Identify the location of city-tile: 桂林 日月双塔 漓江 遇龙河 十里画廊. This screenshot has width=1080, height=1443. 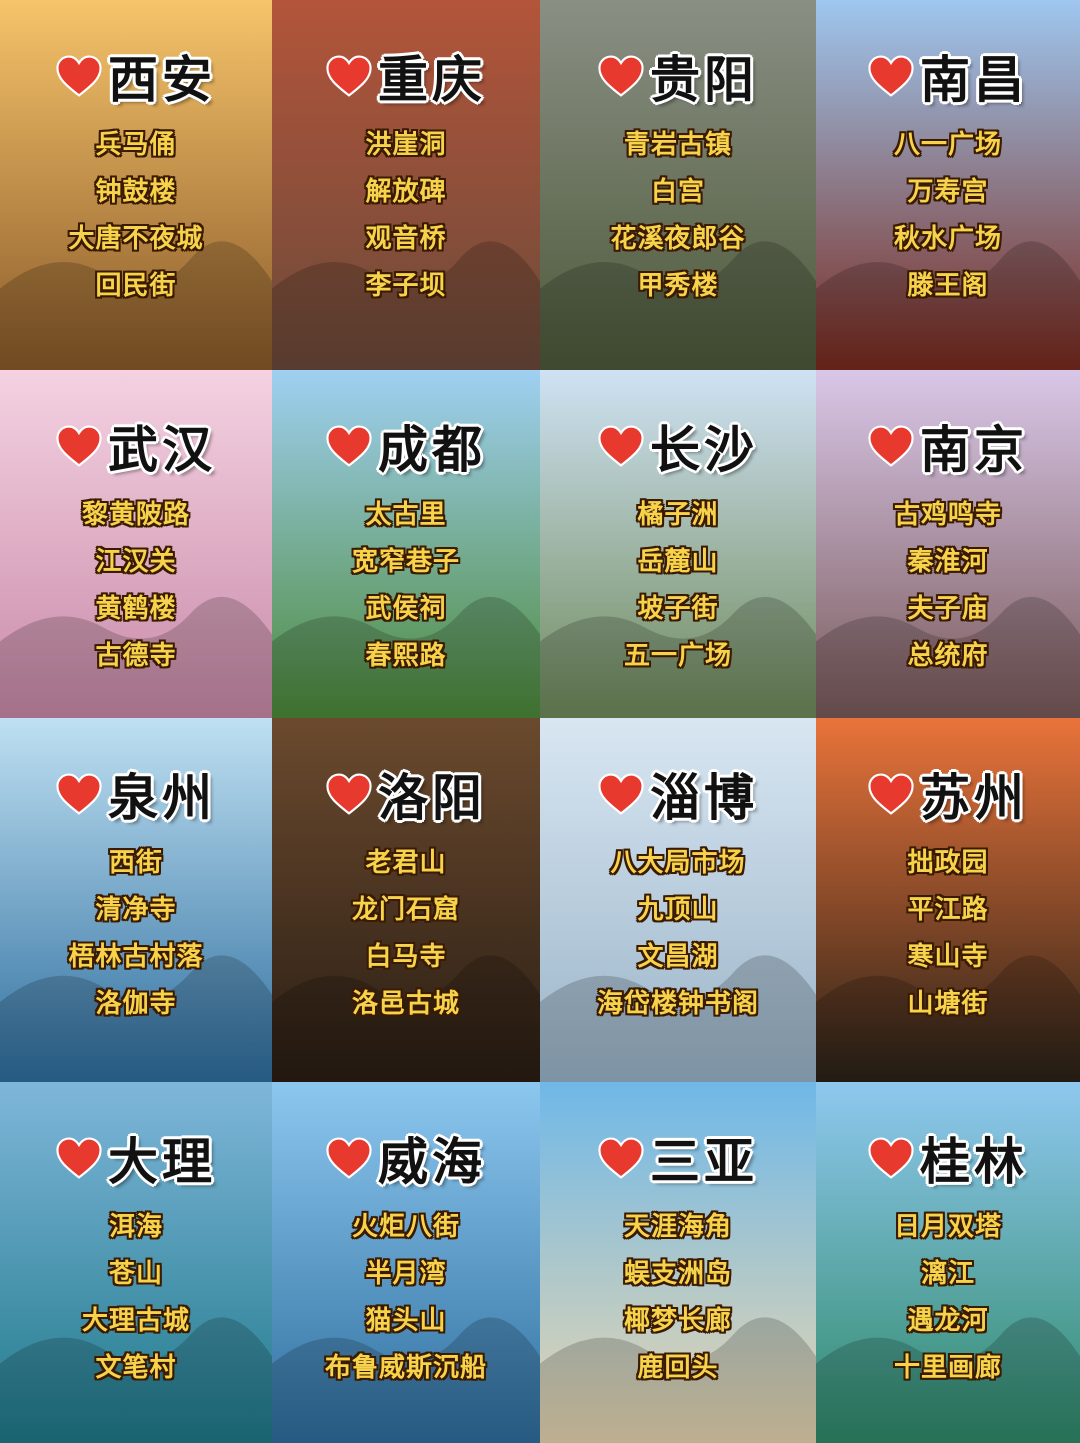
(948, 1262).